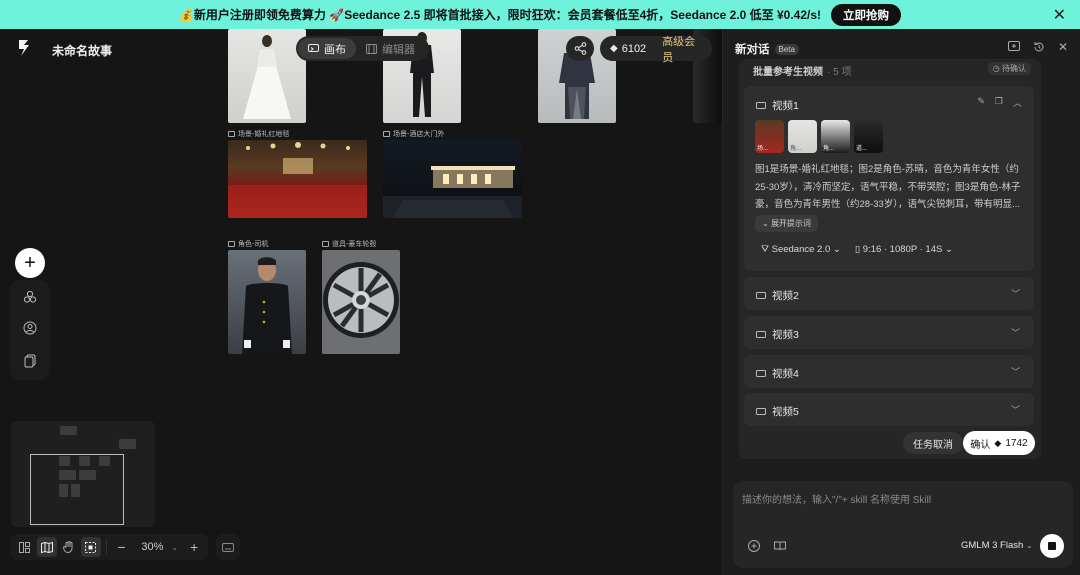 The height and width of the screenshot is (575, 1080). I want to click on video-options: ⛛ Seedance 2.0 ⌄ ▯ 9:16 · 1080P · 14S ⌄, so click(857, 249).